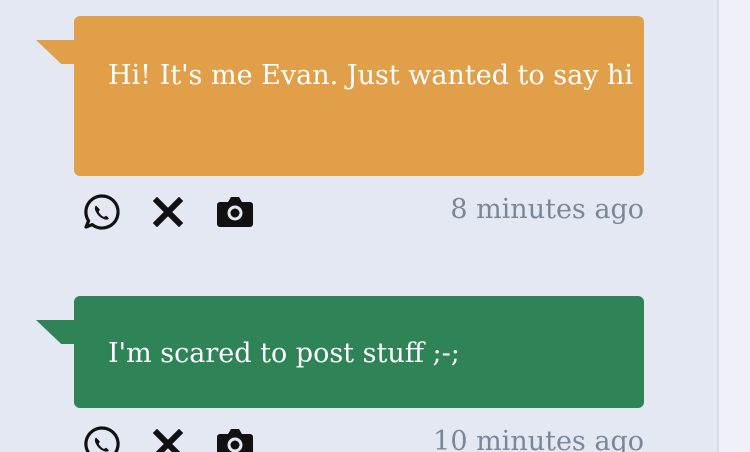 The width and height of the screenshot is (750, 452). What do you see at coordinates (538, 439) in the screenshot?
I see `message-timestamp: 10 minutes ago` at bounding box center [538, 439].